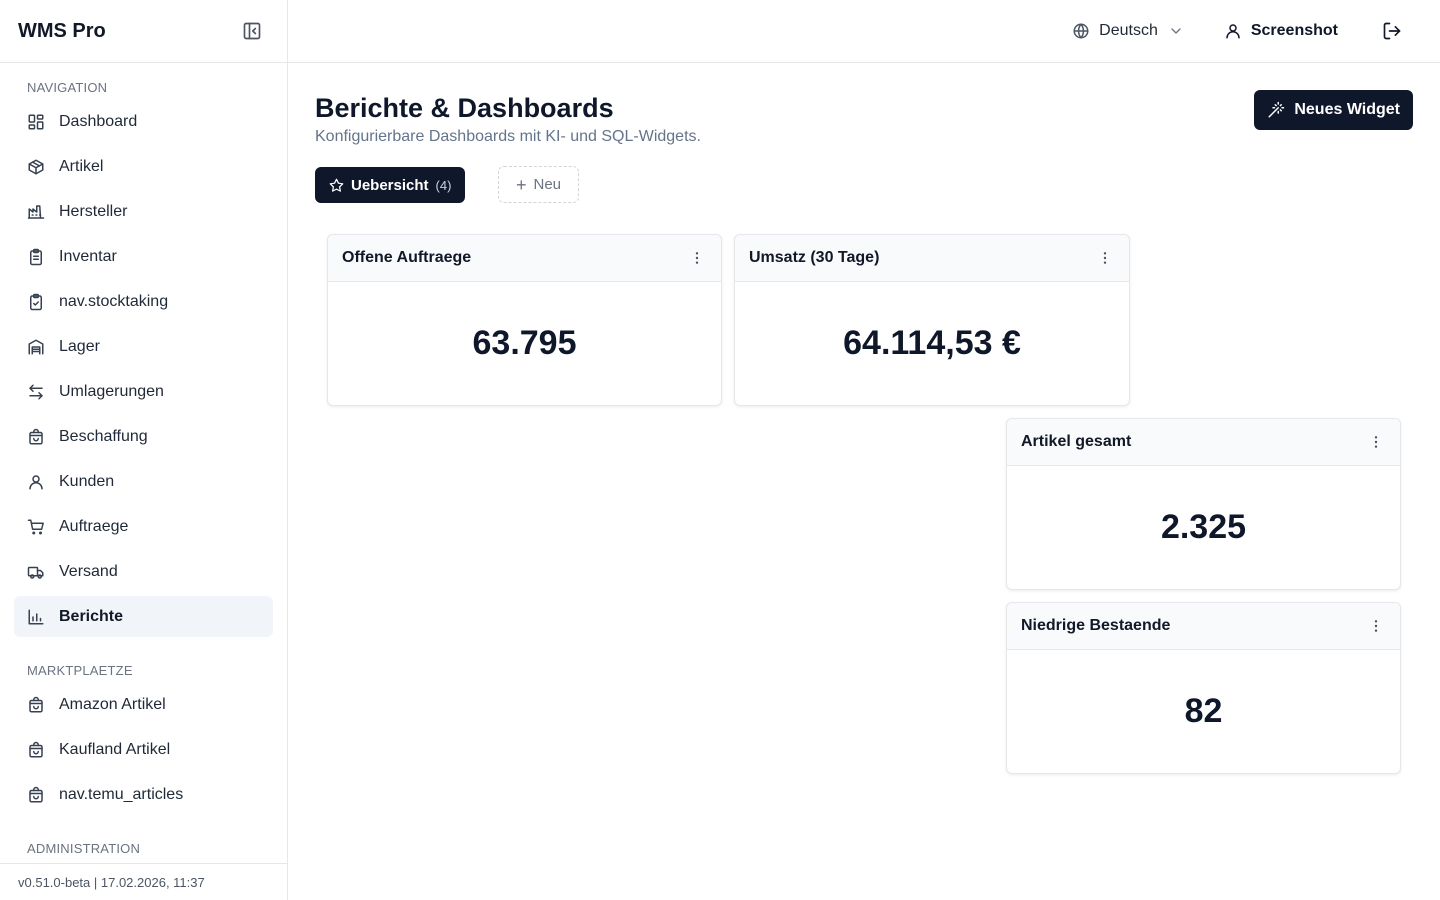  I want to click on sidebar-item-temu-articles: nav.temu_articles, so click(143, 794).